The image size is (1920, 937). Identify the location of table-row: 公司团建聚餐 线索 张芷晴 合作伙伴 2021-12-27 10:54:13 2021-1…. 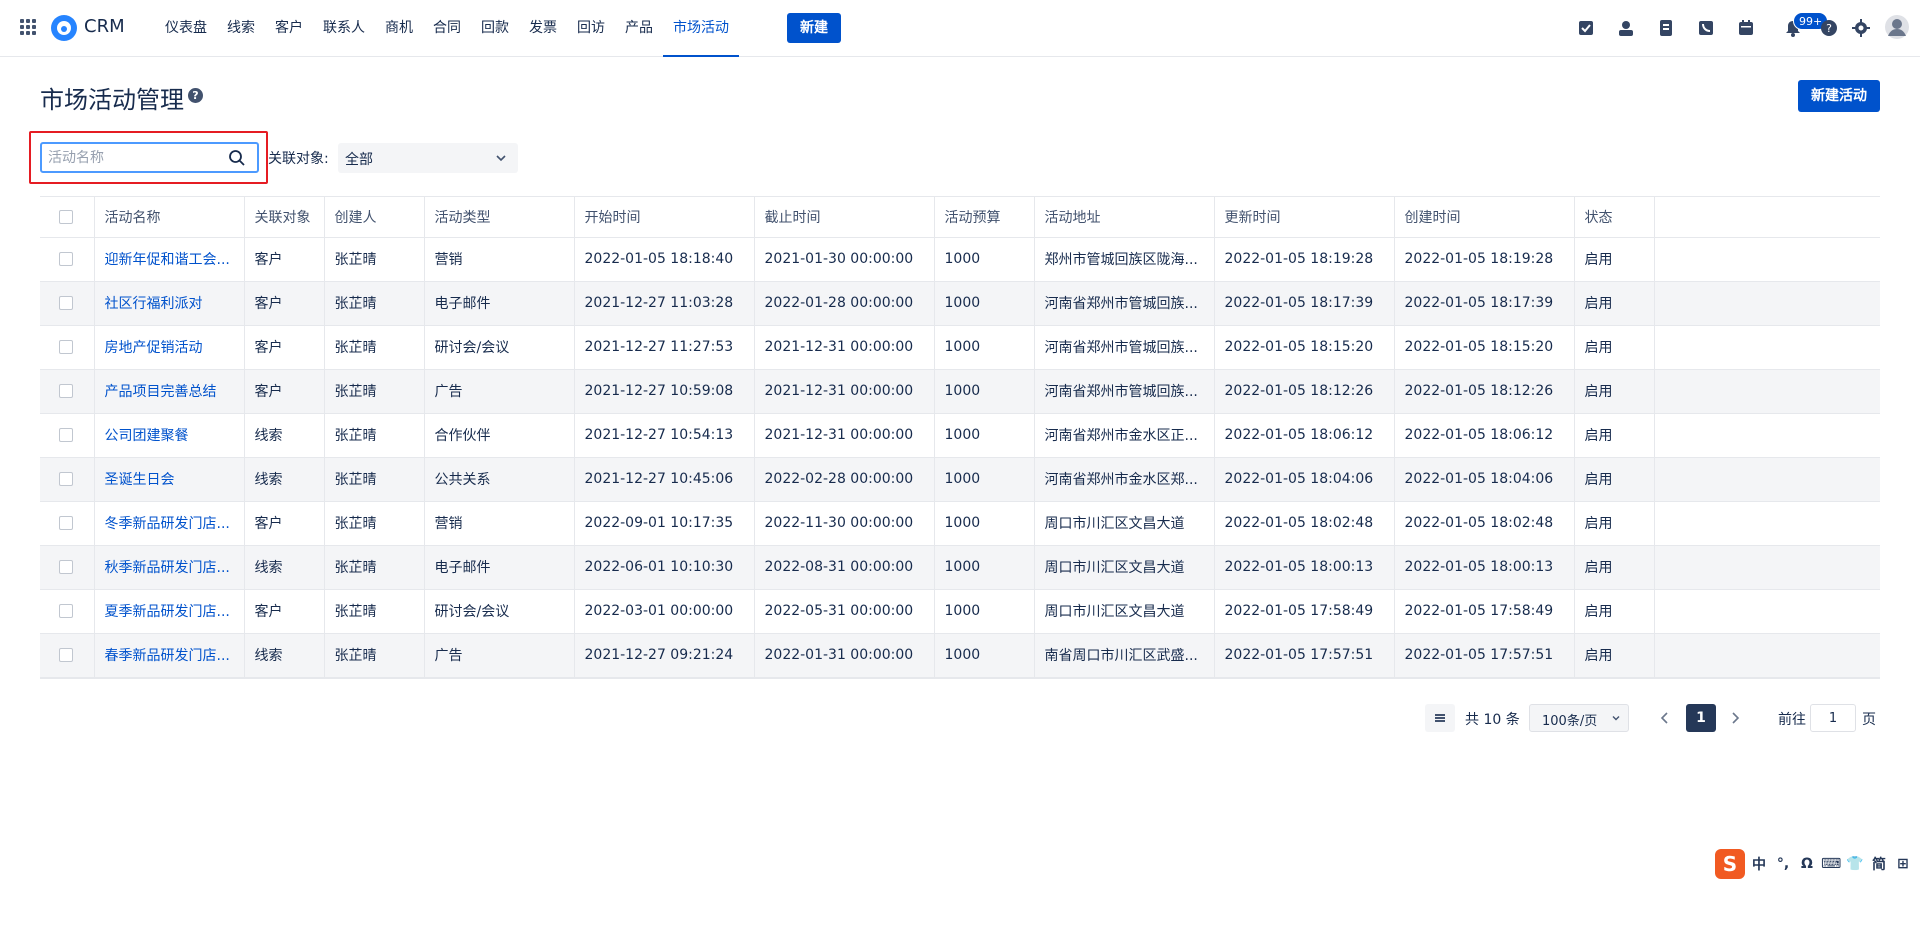
(960, 435).